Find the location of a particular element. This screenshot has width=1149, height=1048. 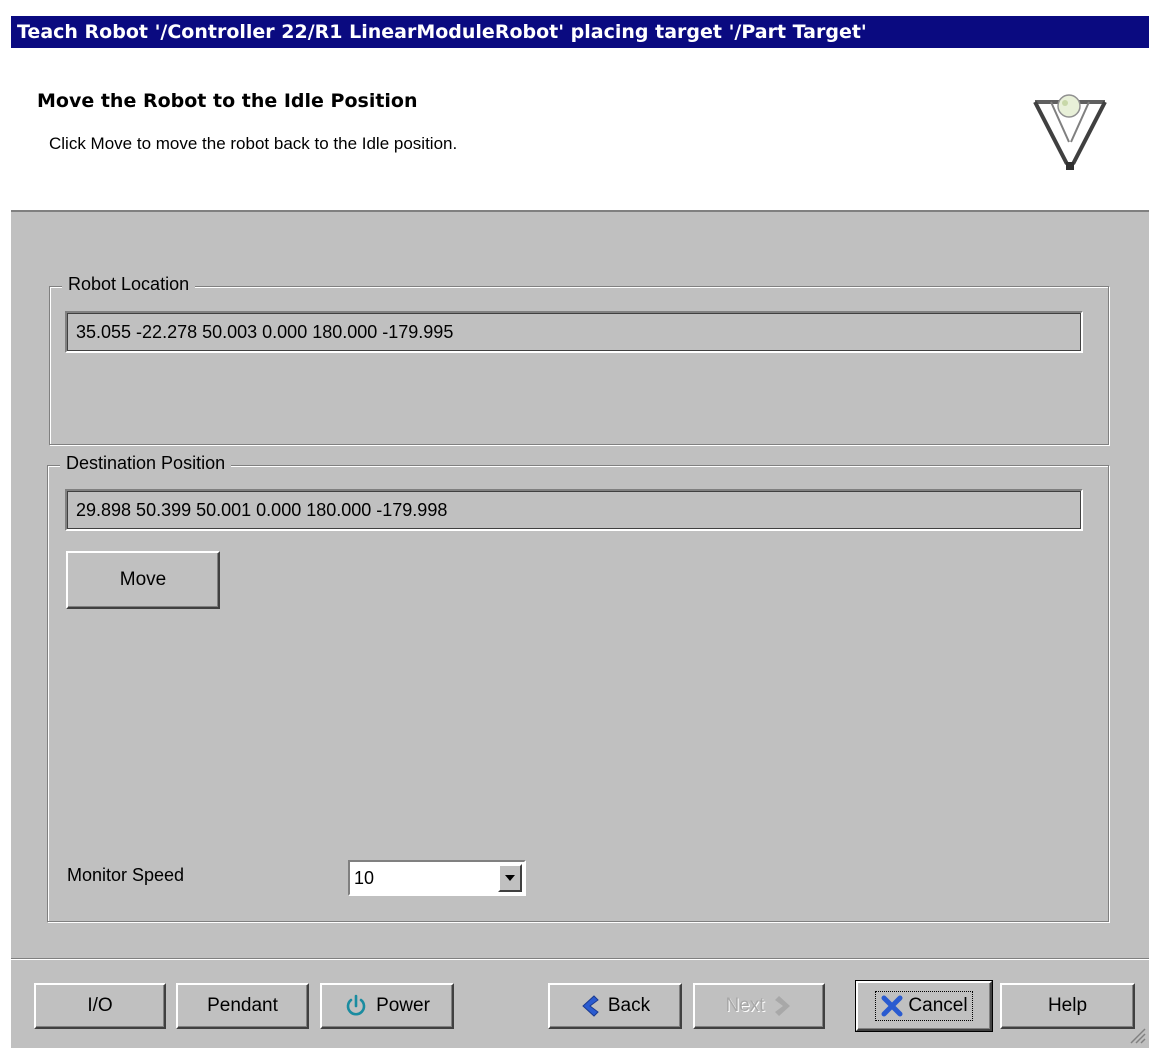

power-button-label: Power is located at coordinates (403, 1005).